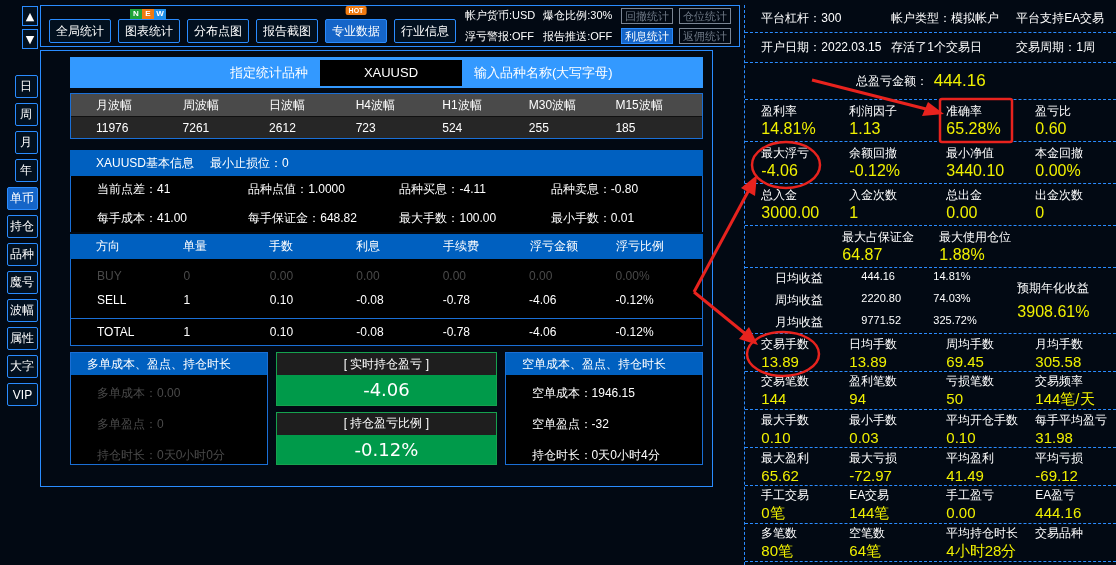  What do you see at coordinates (1060, 381) in the screenshot?
I see `stat-label: 交易频率` at bounding box center [1060, 381].